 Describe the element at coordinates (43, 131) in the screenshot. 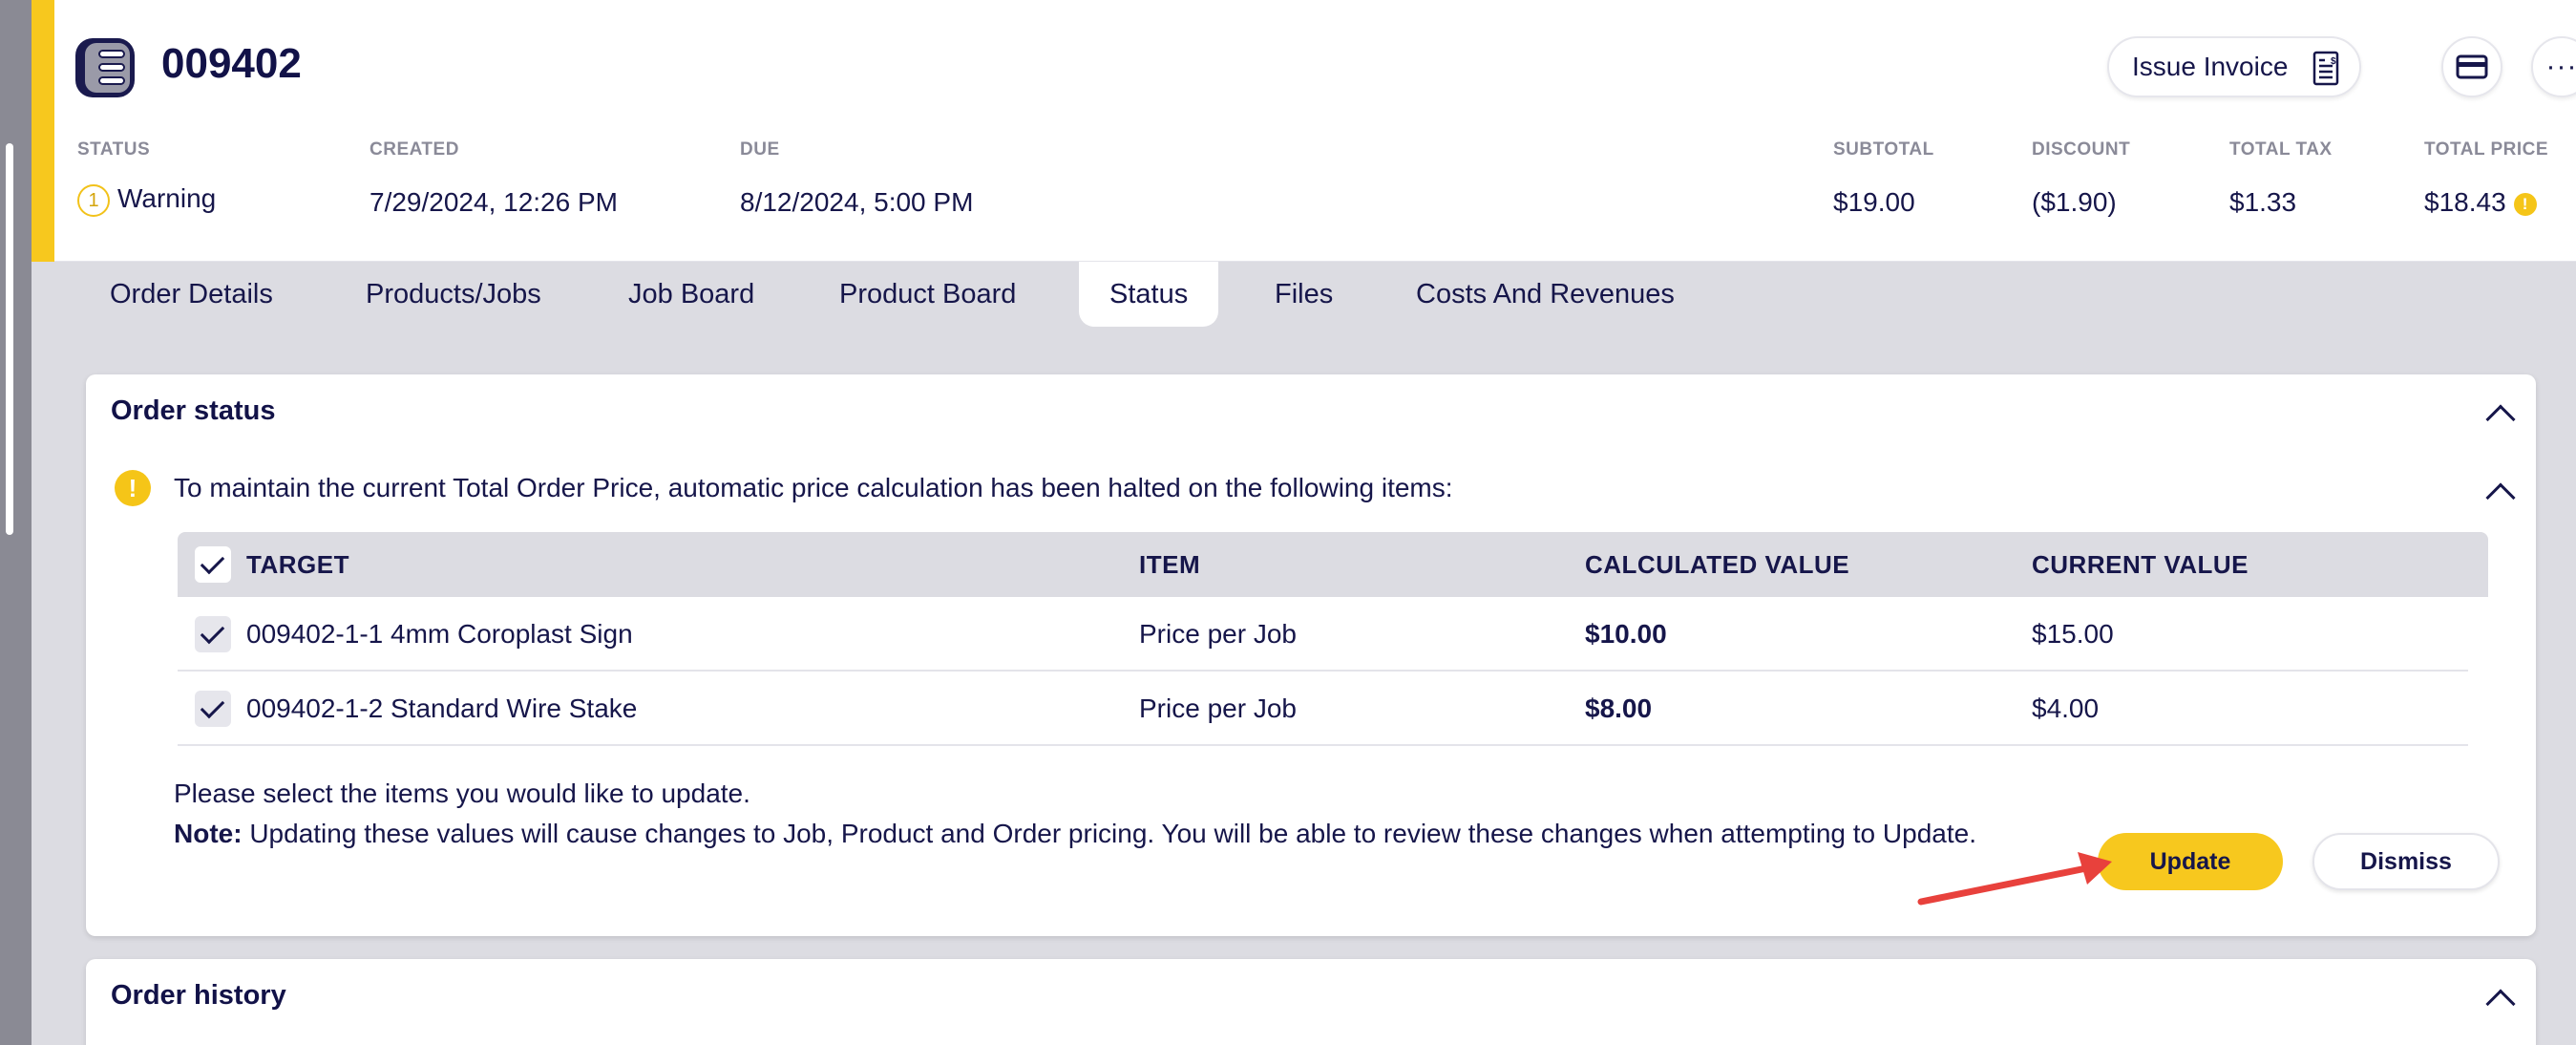

I see `warning-accent-bar` at that location.